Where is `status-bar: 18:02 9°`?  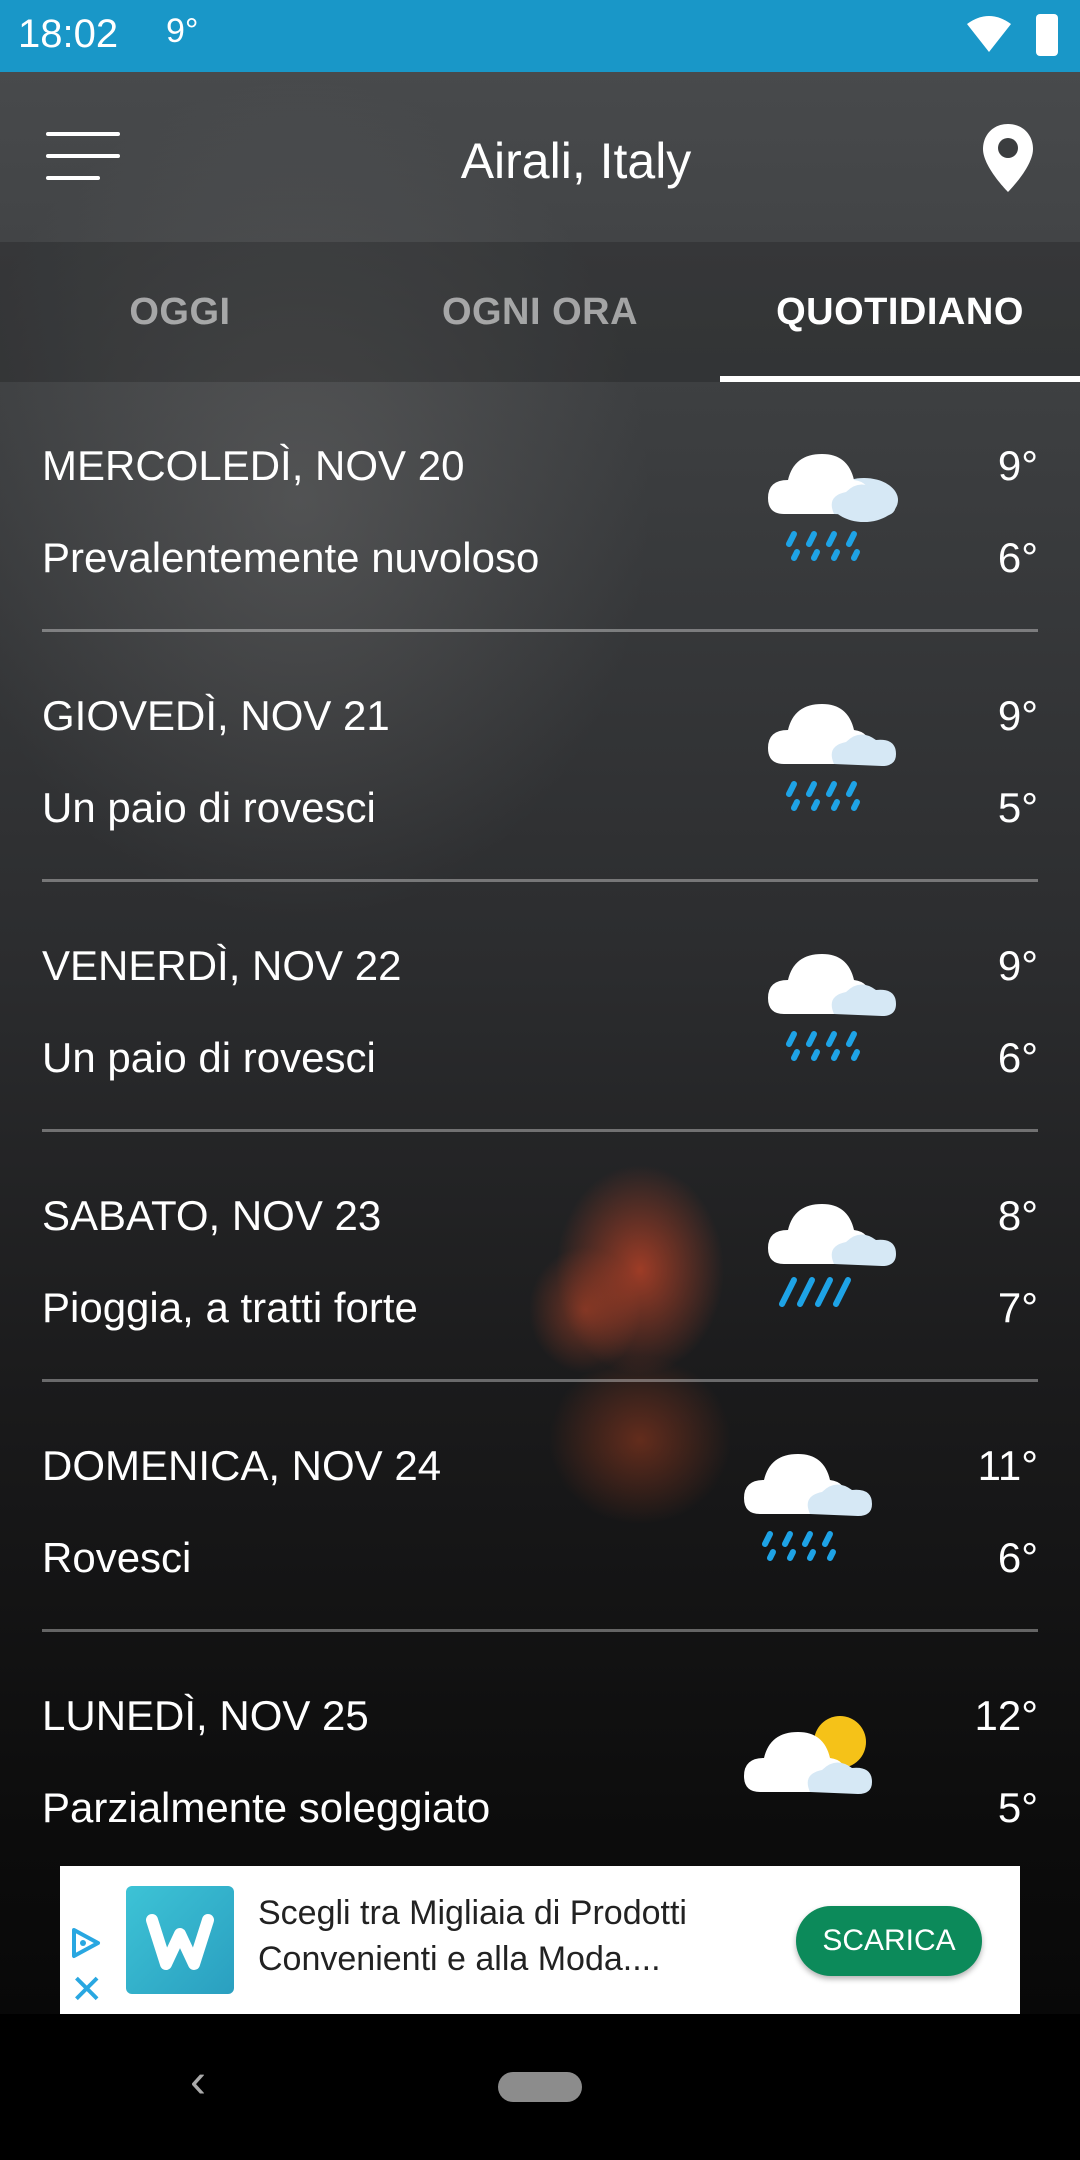 status-bar: 18:02 9° is located at coordinates (540, 36).